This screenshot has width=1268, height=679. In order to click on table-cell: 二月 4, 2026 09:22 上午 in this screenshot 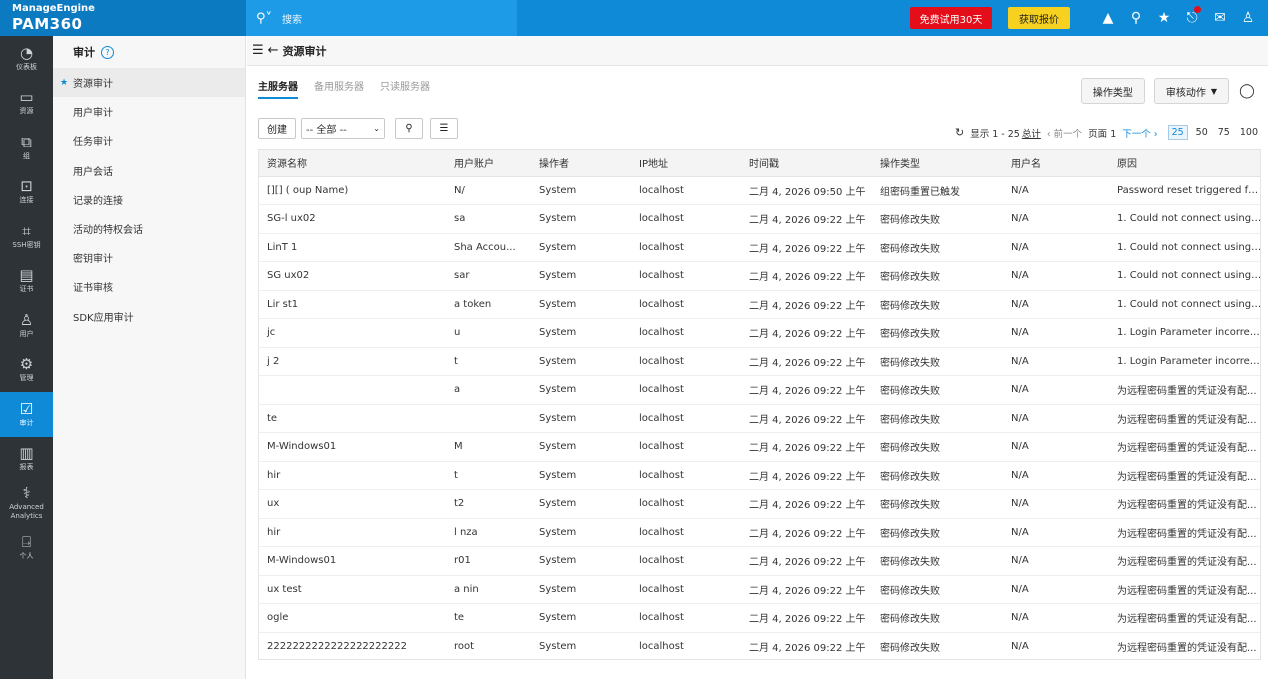, I will do `click(806, 304)`.